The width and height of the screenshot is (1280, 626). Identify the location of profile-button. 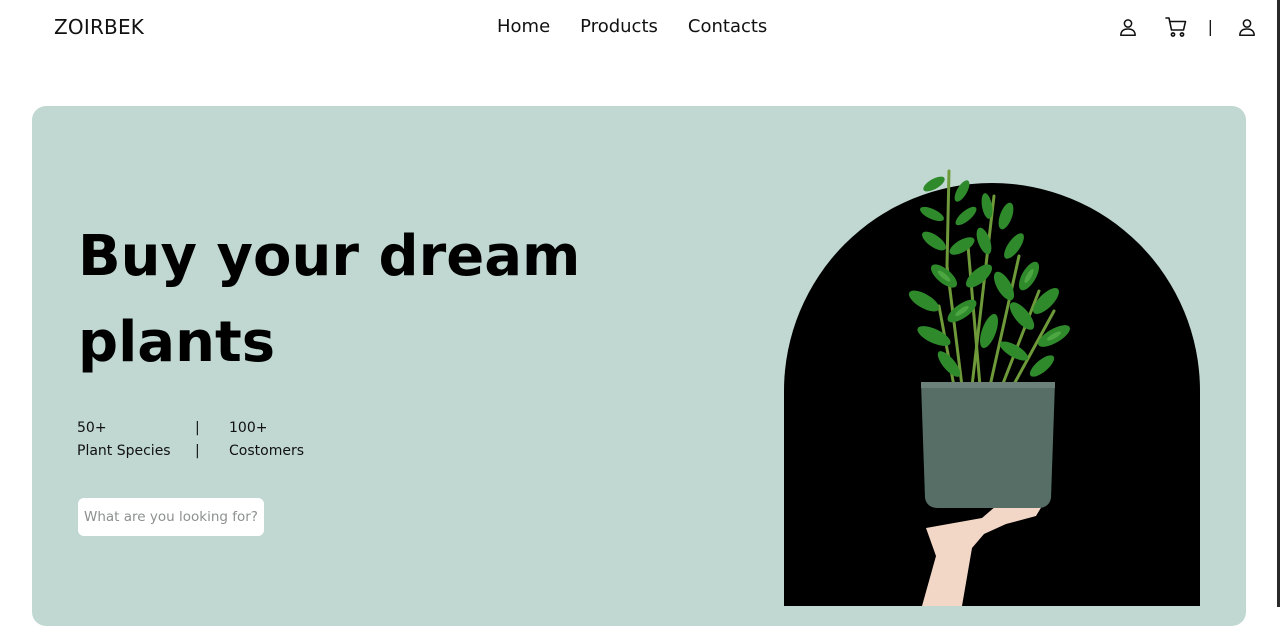
(1128, 27).